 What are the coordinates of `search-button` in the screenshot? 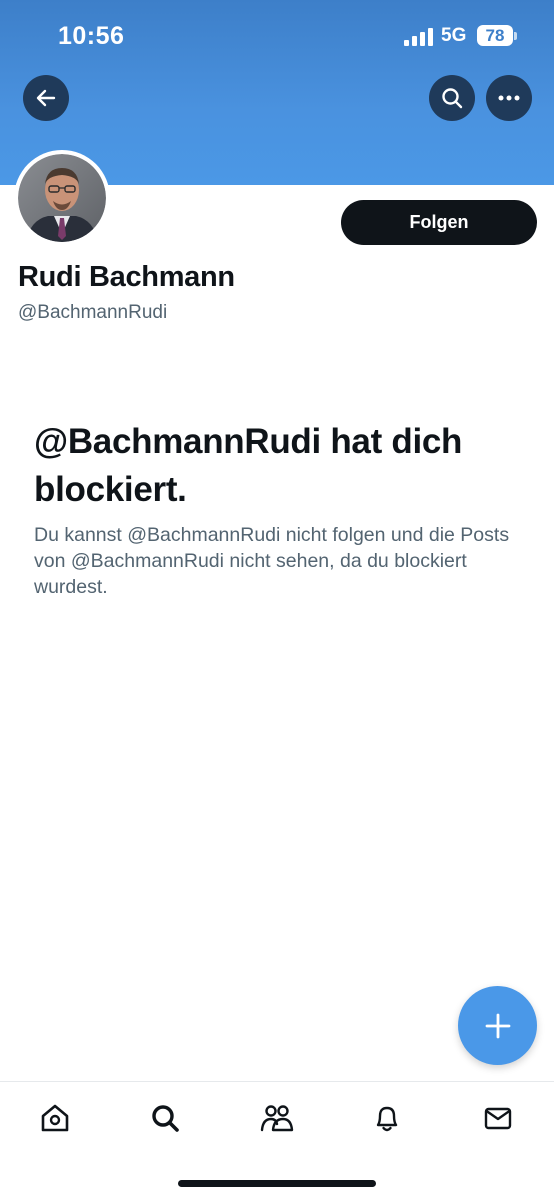 It's located at (452, 98).